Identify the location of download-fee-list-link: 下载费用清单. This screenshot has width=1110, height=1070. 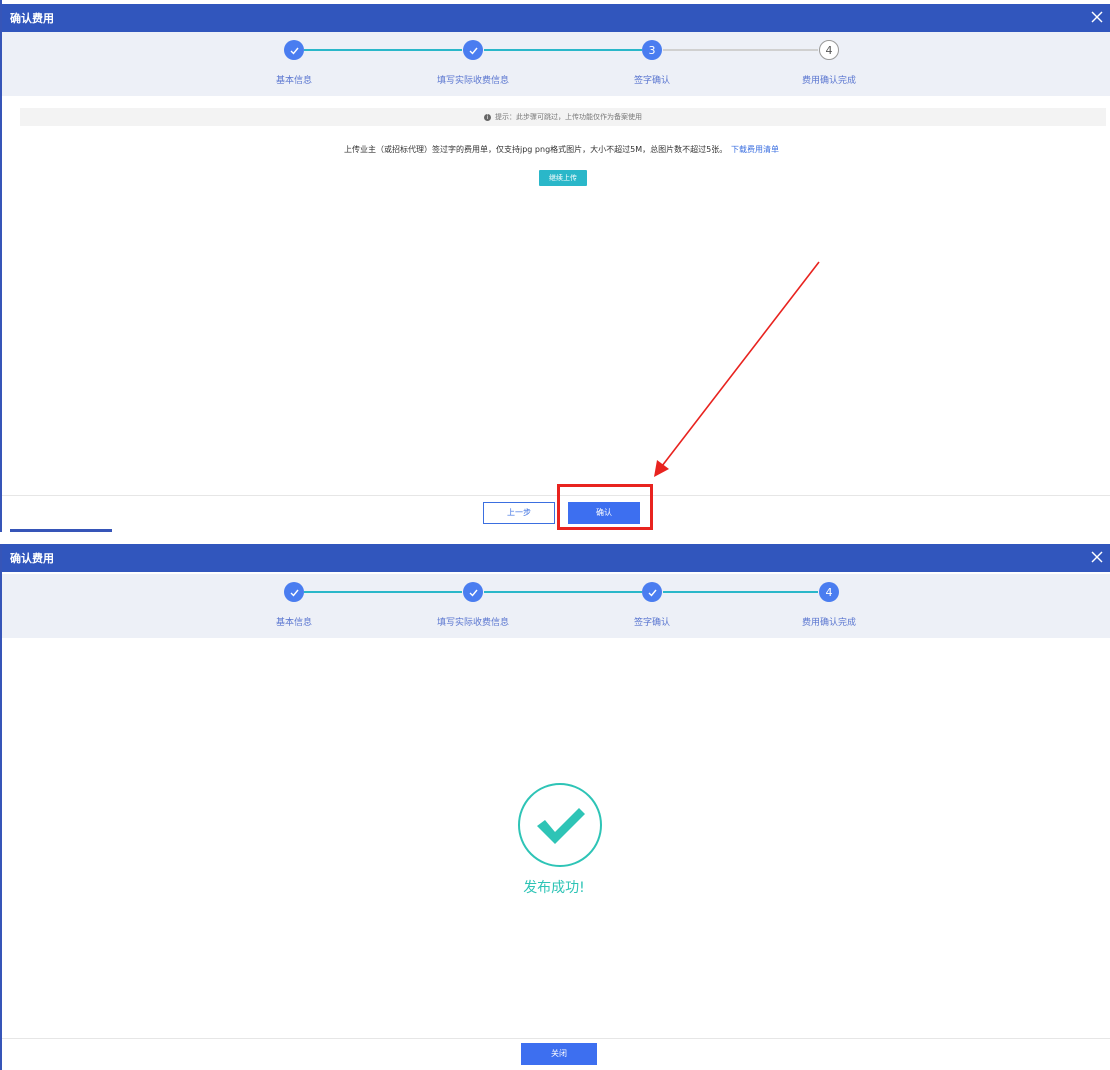
(755, 149).